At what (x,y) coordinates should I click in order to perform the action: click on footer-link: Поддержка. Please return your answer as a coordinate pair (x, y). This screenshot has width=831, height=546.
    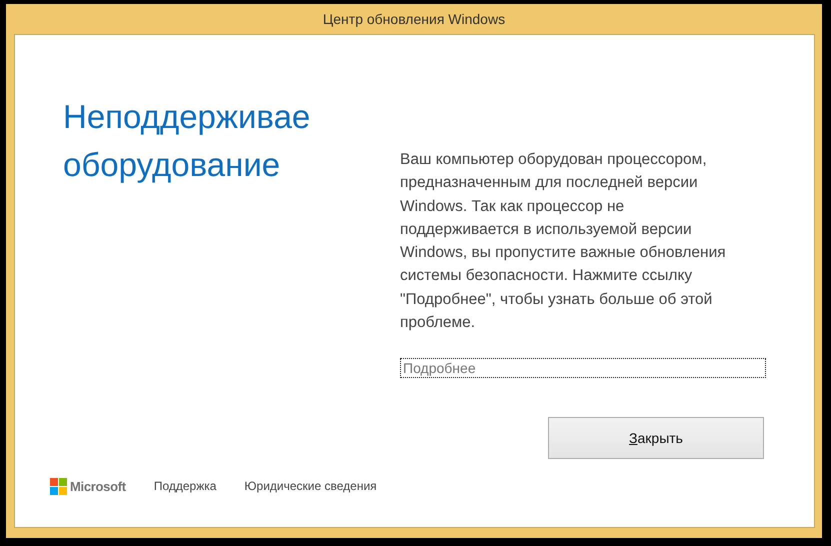
    Looking at the image, I should click on (185, 486).